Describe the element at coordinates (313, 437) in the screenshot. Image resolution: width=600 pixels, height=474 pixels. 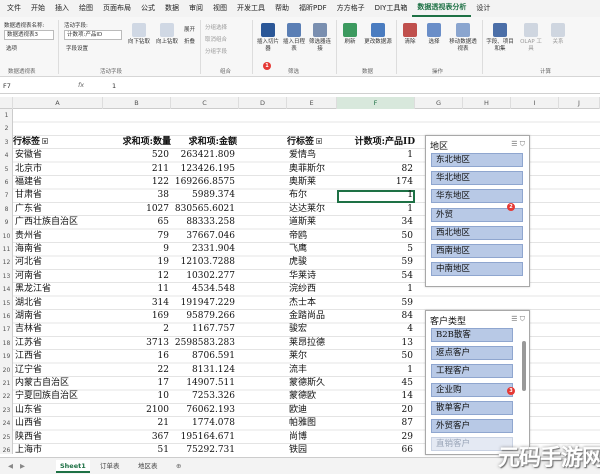
I see `right-table-brand: 尚博` at that location.